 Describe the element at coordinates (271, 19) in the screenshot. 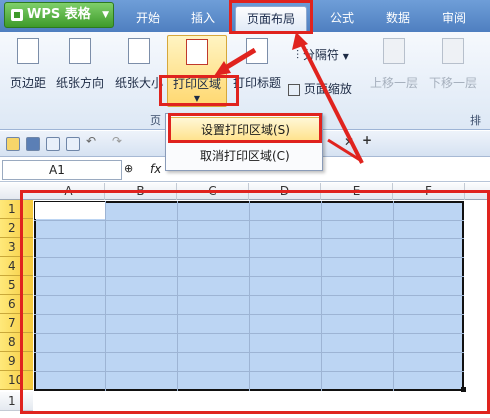

I see `tab-page-layout: 页面布局` at that location.